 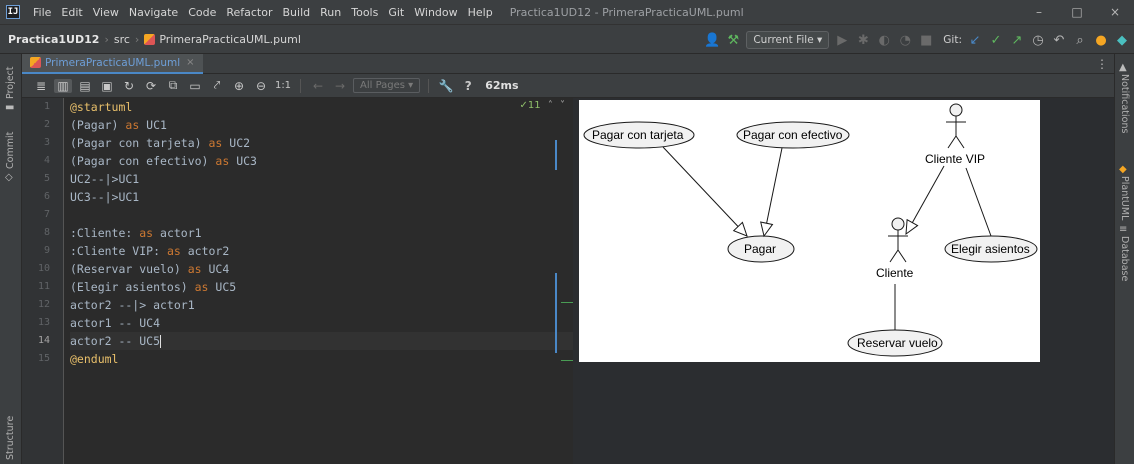 I want to click on zoom-out-icon: ⊖, so click(x=261, y=86).